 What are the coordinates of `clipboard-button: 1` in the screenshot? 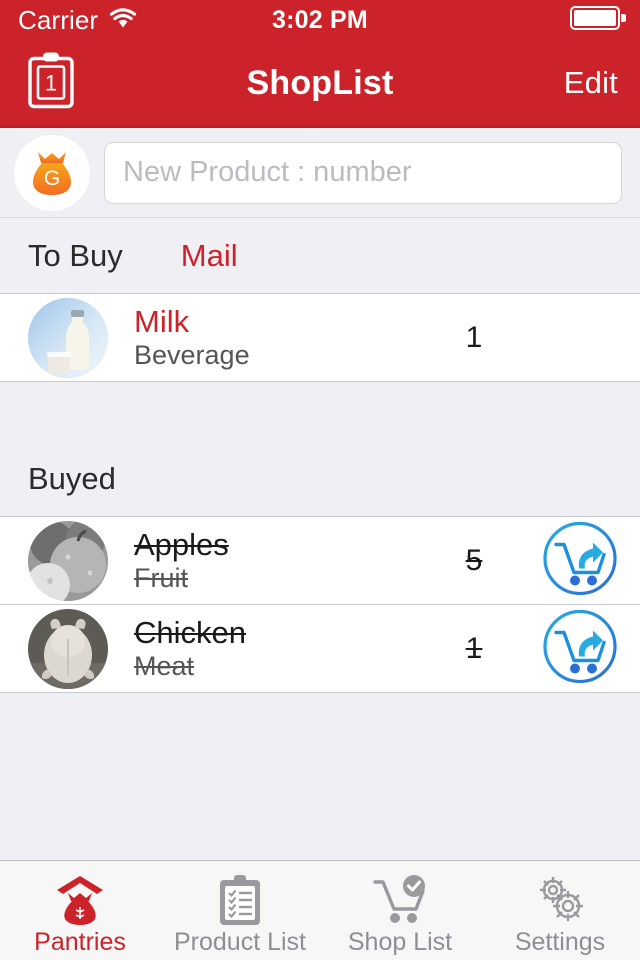 It's located at (51, 83).